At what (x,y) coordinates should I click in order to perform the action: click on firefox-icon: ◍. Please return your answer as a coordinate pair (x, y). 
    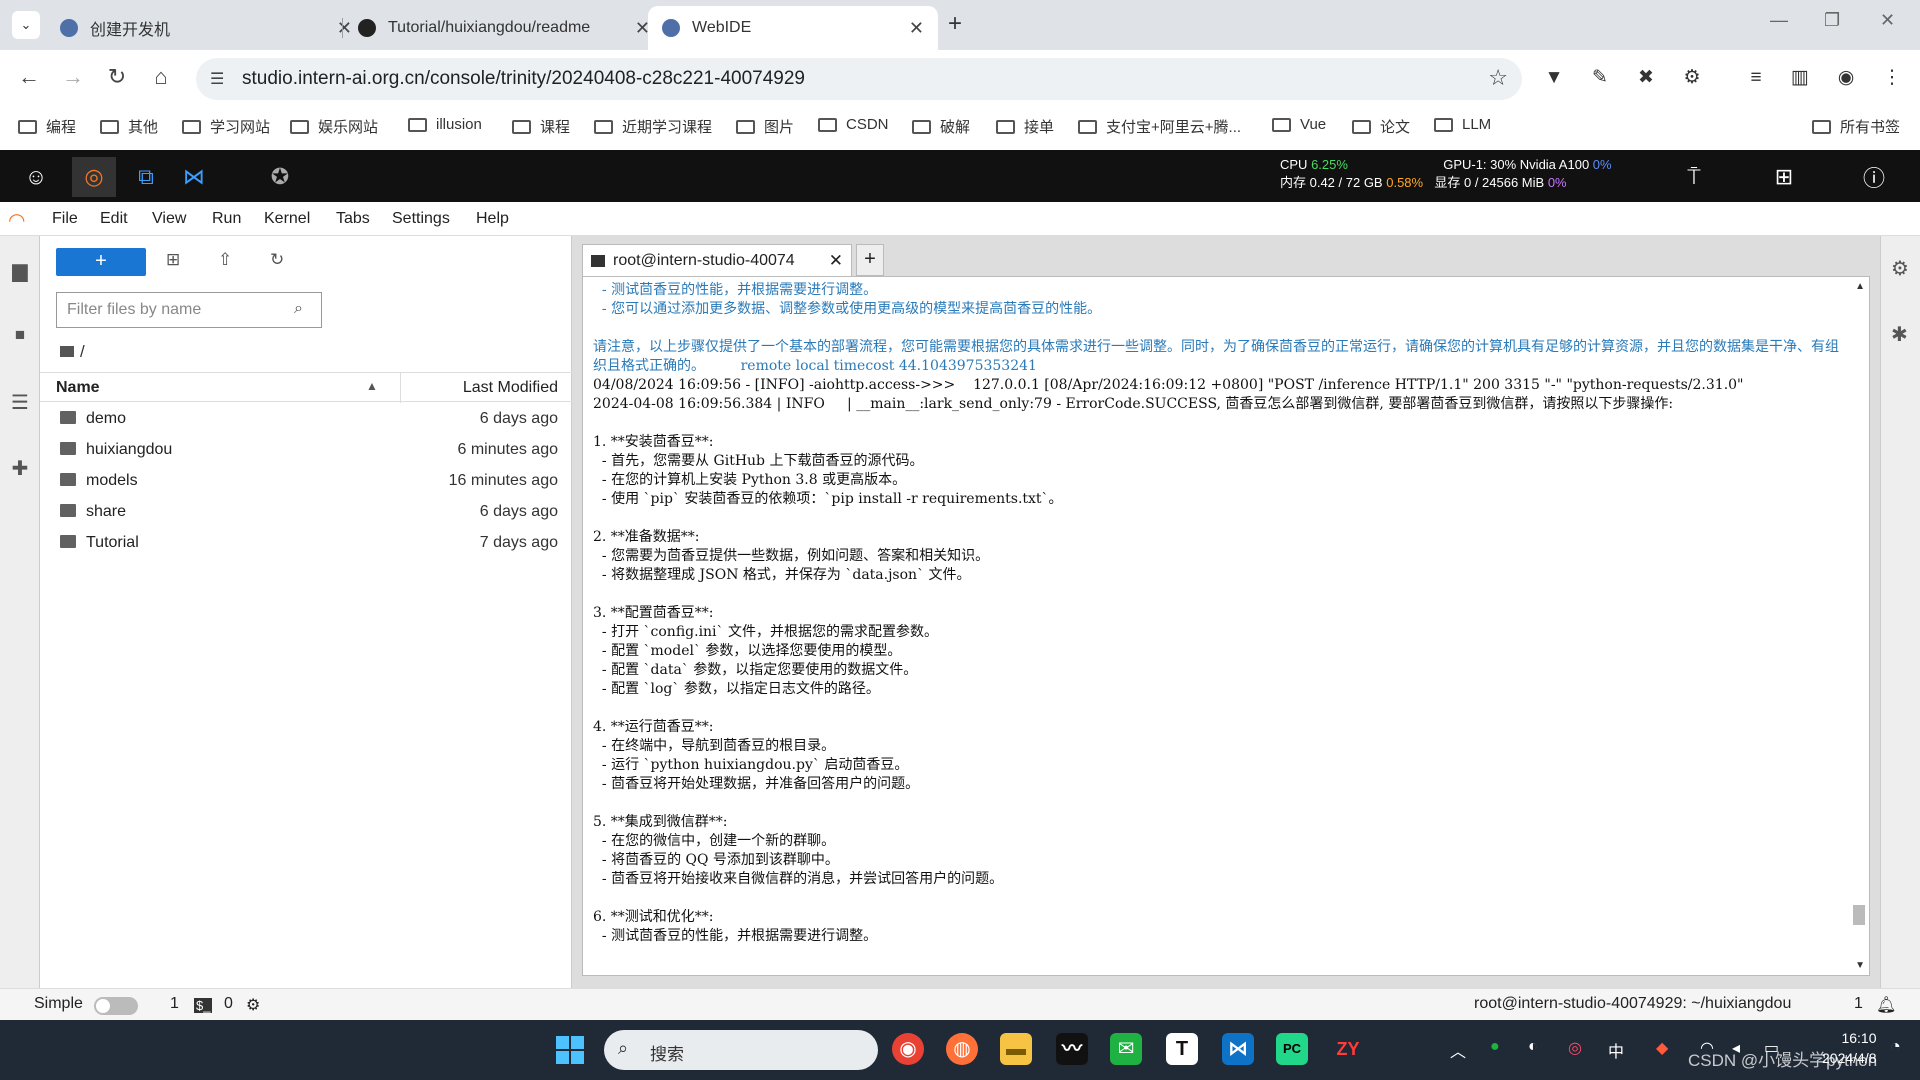
    Looking at the image, I should click on (962, 1049).